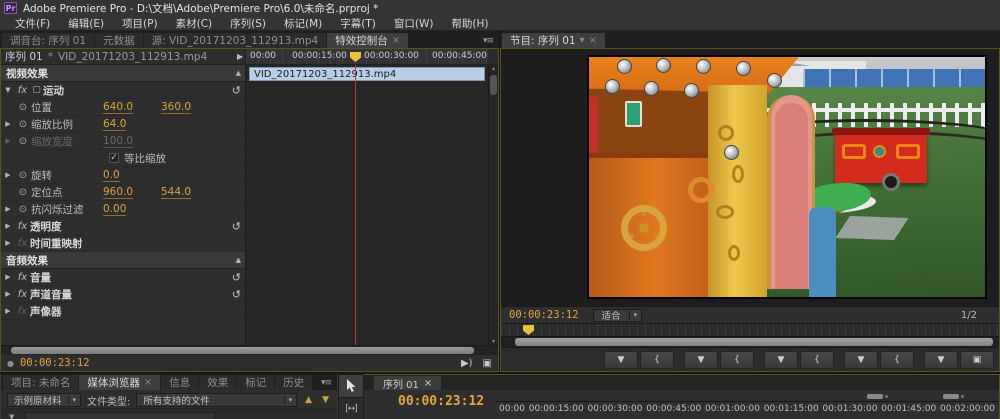 This screenshot has width=1000, height=419. Describe the element at coordinates (582, 40) in the screenshot. I see `tab-dropdown-icon: ▾` at that location.